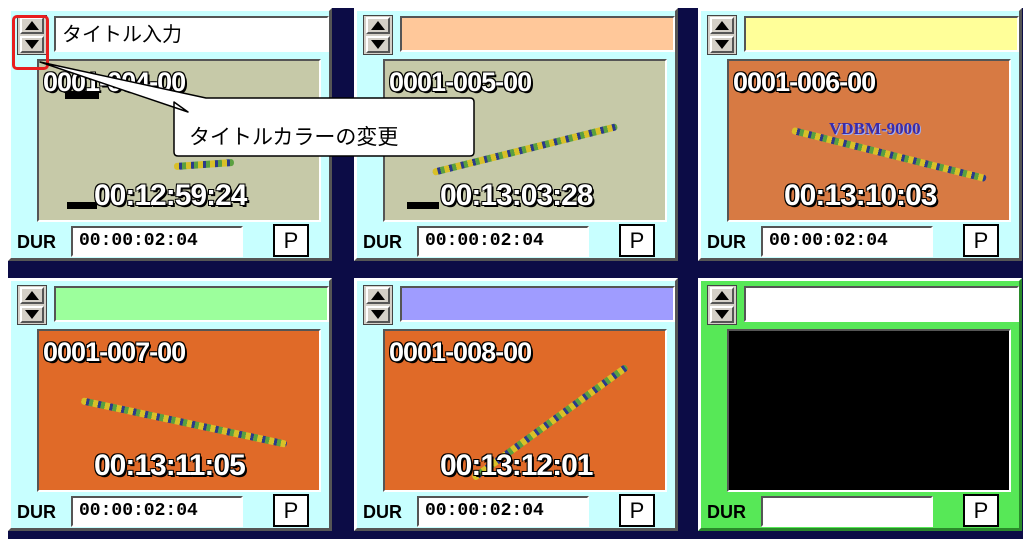 The height and width of the screenshot is (539, 1023). What do you see at coordinates (460, 352) in the screenshot?
I see `clip-code: 0001-008-00` at bounding box center [460, 352].